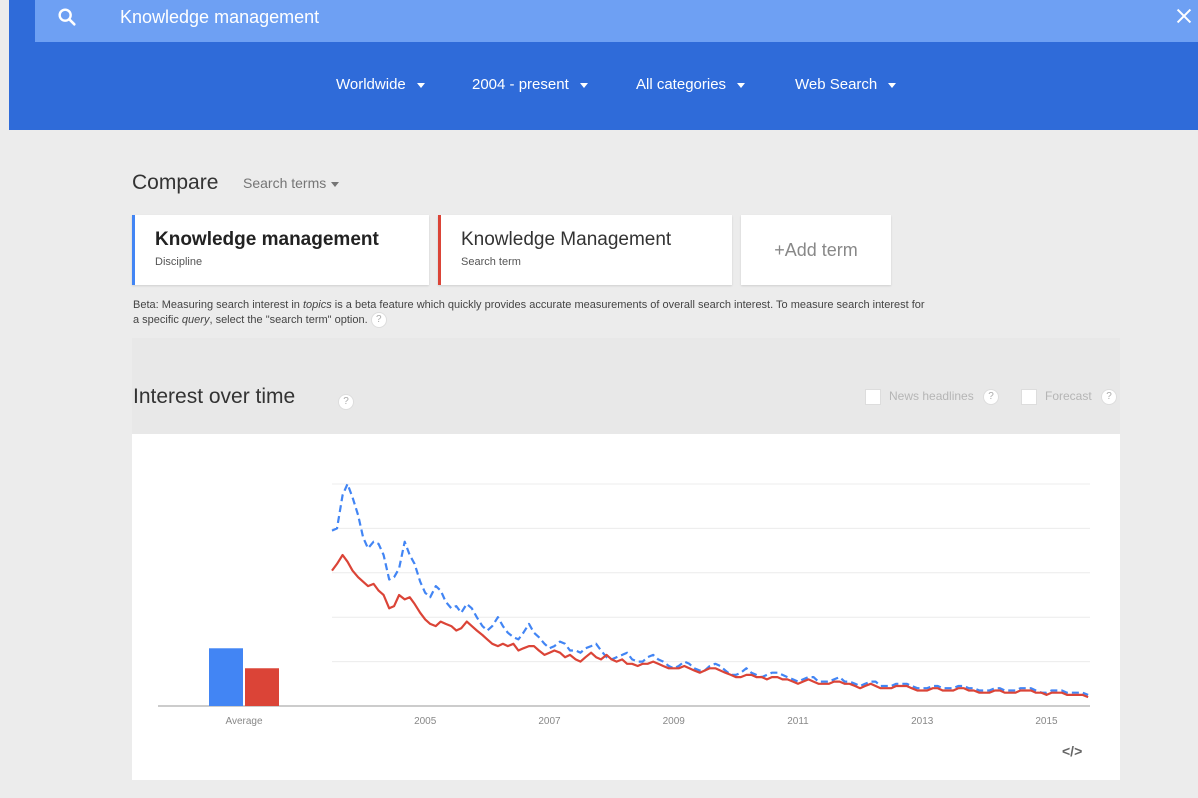 The height and width of the screenshot is (798, 1198). I want to click on x-tick-label: 2015, so click(1046, 721).